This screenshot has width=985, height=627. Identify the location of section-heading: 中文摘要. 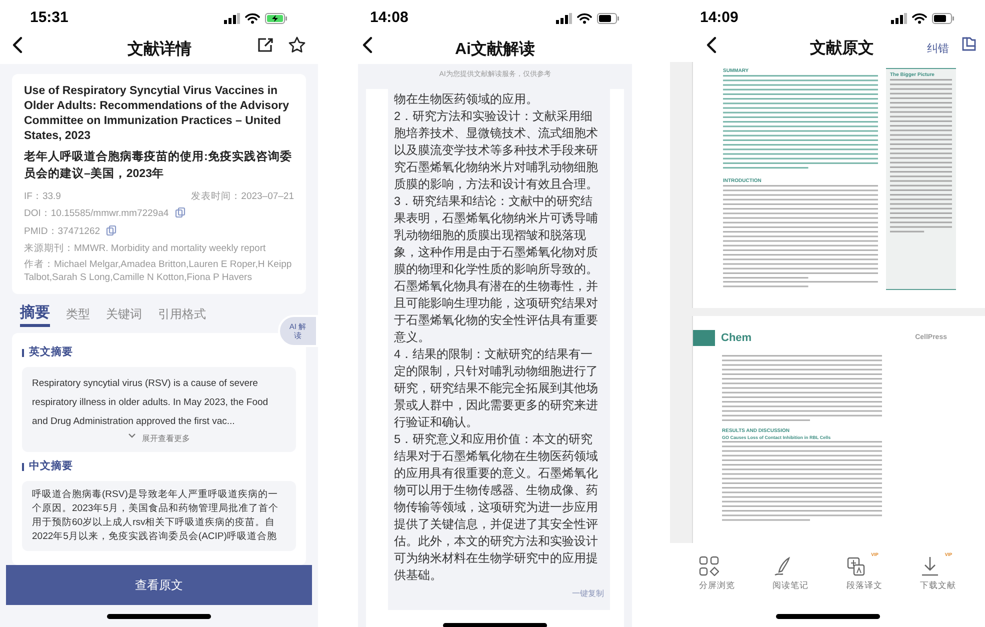
(51, 466).